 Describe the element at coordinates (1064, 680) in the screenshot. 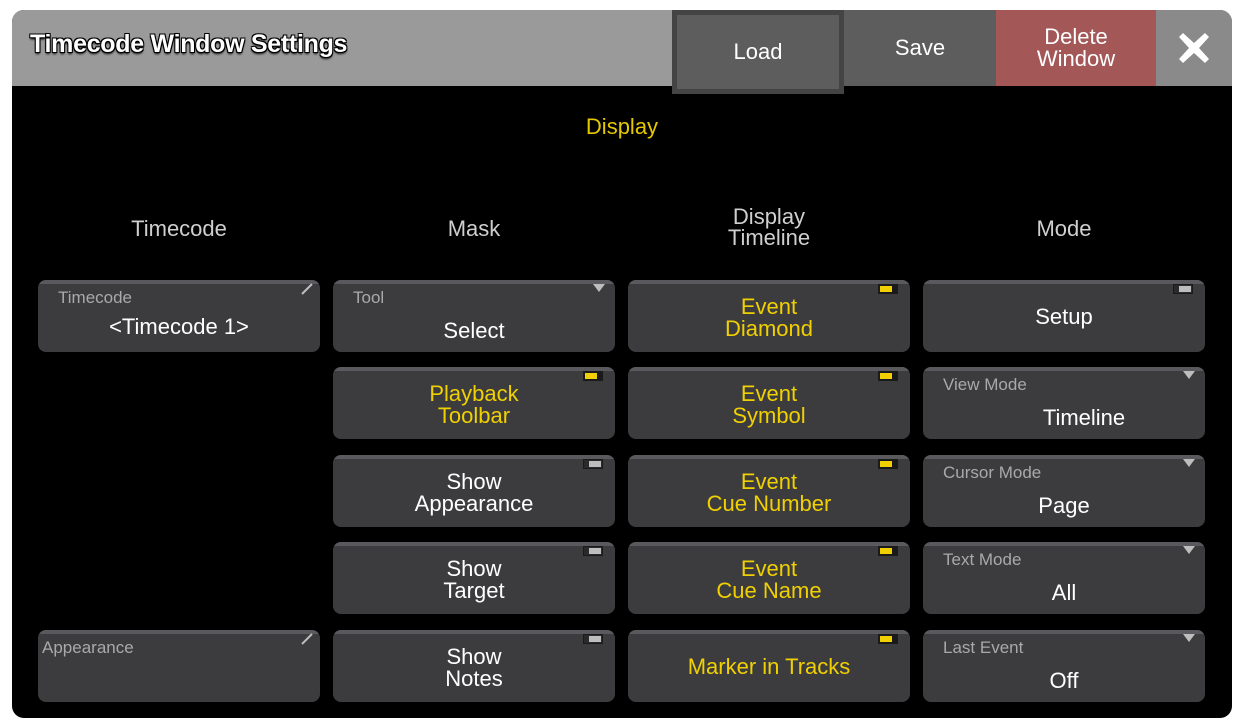

I see `last-event-value: Off` at that location.